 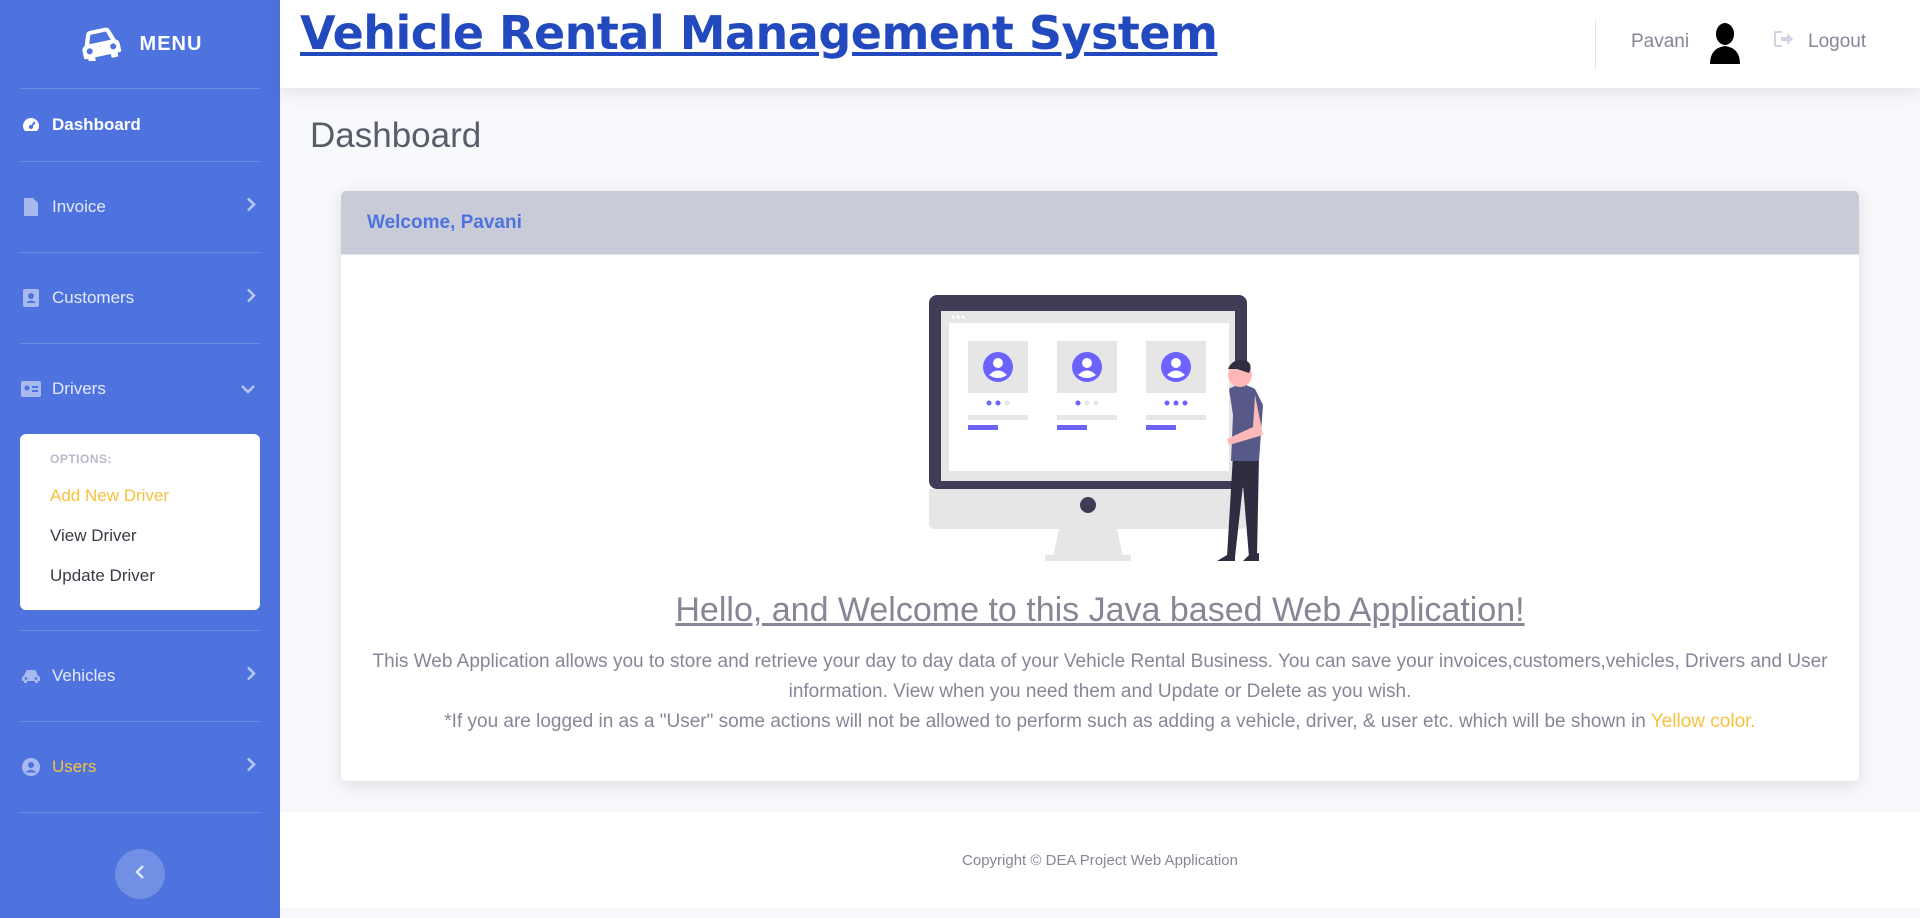 I want to click on tachometer-icon, so click(x=31, y=125).